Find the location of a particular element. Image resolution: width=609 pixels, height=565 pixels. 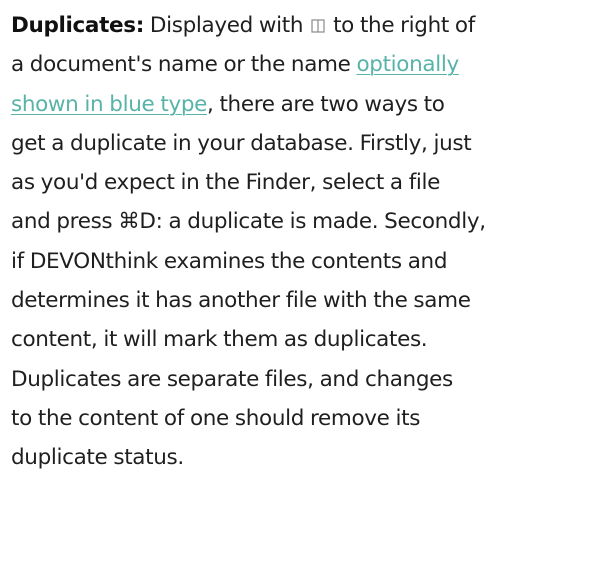

paragraph-line-2: a document's name or the name optionally is located at coordinates (309, 64).